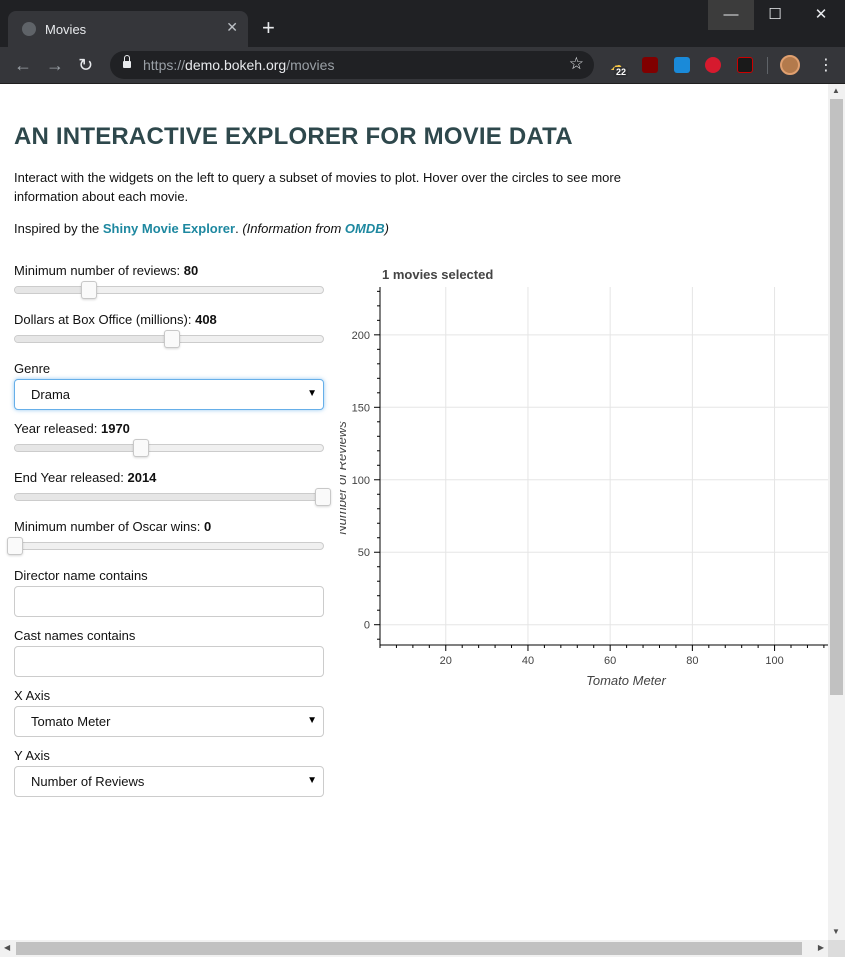 This screenshot has width=845, height=957. I want to click on browser-tab: Movies ✕, so click(128, 29).